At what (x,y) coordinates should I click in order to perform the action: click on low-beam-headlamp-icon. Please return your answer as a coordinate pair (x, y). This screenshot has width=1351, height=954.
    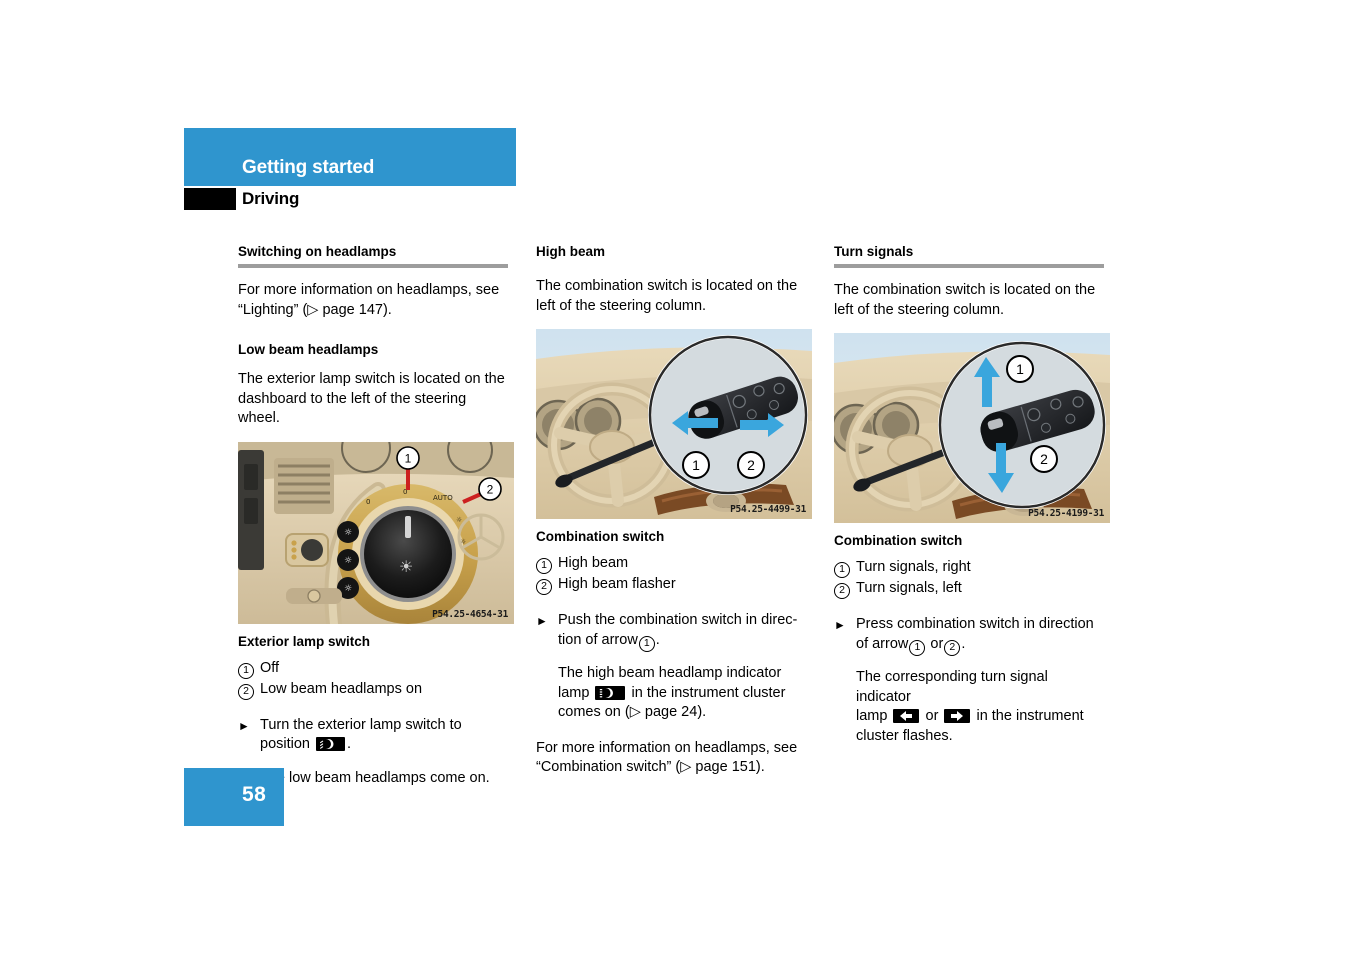
    Looking at the image, I should click on (331, 744).